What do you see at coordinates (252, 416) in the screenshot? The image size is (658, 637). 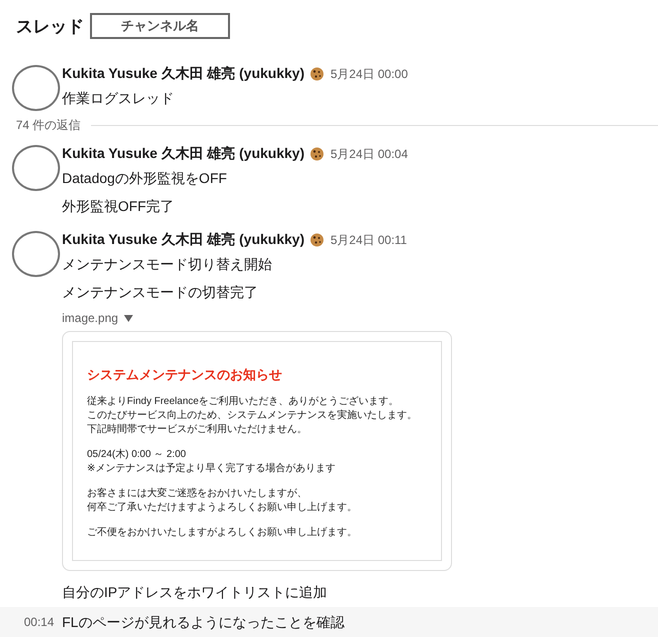 I see `notice-text: このたびサービス向上のため、システムメンテナンスを実施いたします。` at bounding box center [252, 416].